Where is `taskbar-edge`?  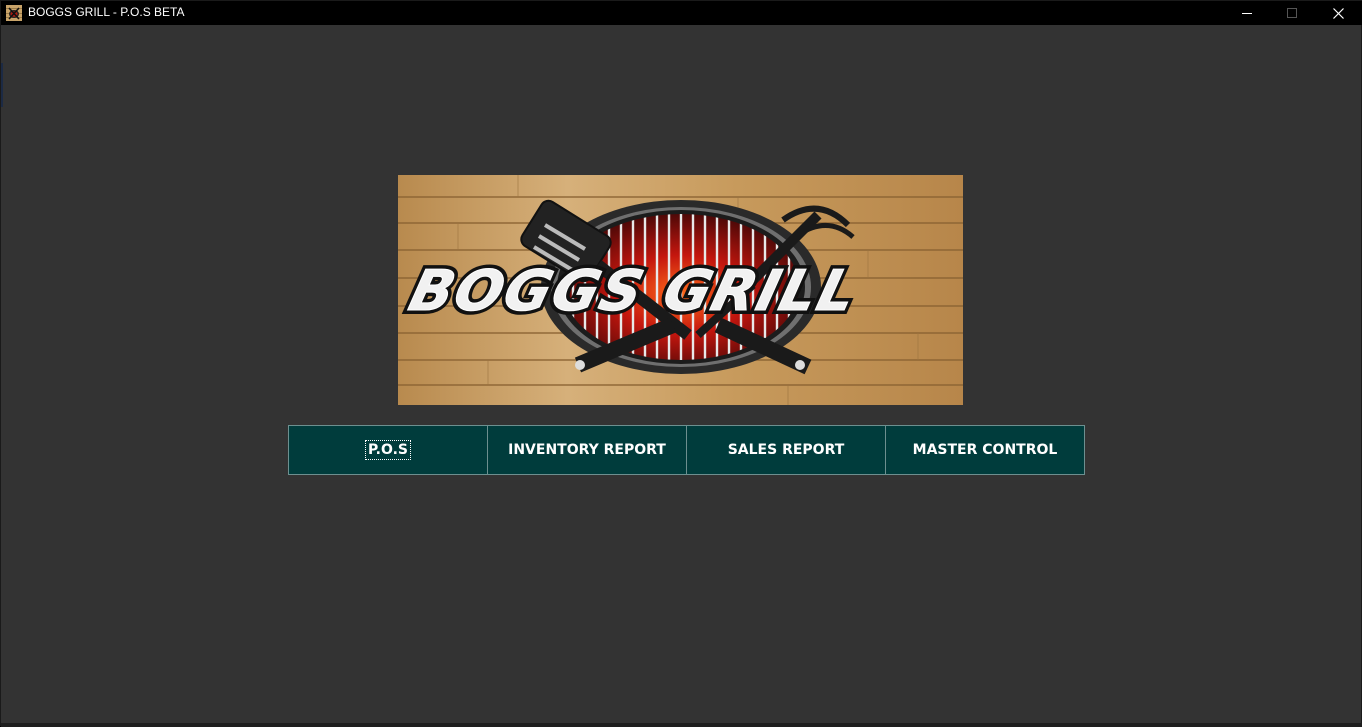
taskbar-edge is located at coordinates (681, 725).